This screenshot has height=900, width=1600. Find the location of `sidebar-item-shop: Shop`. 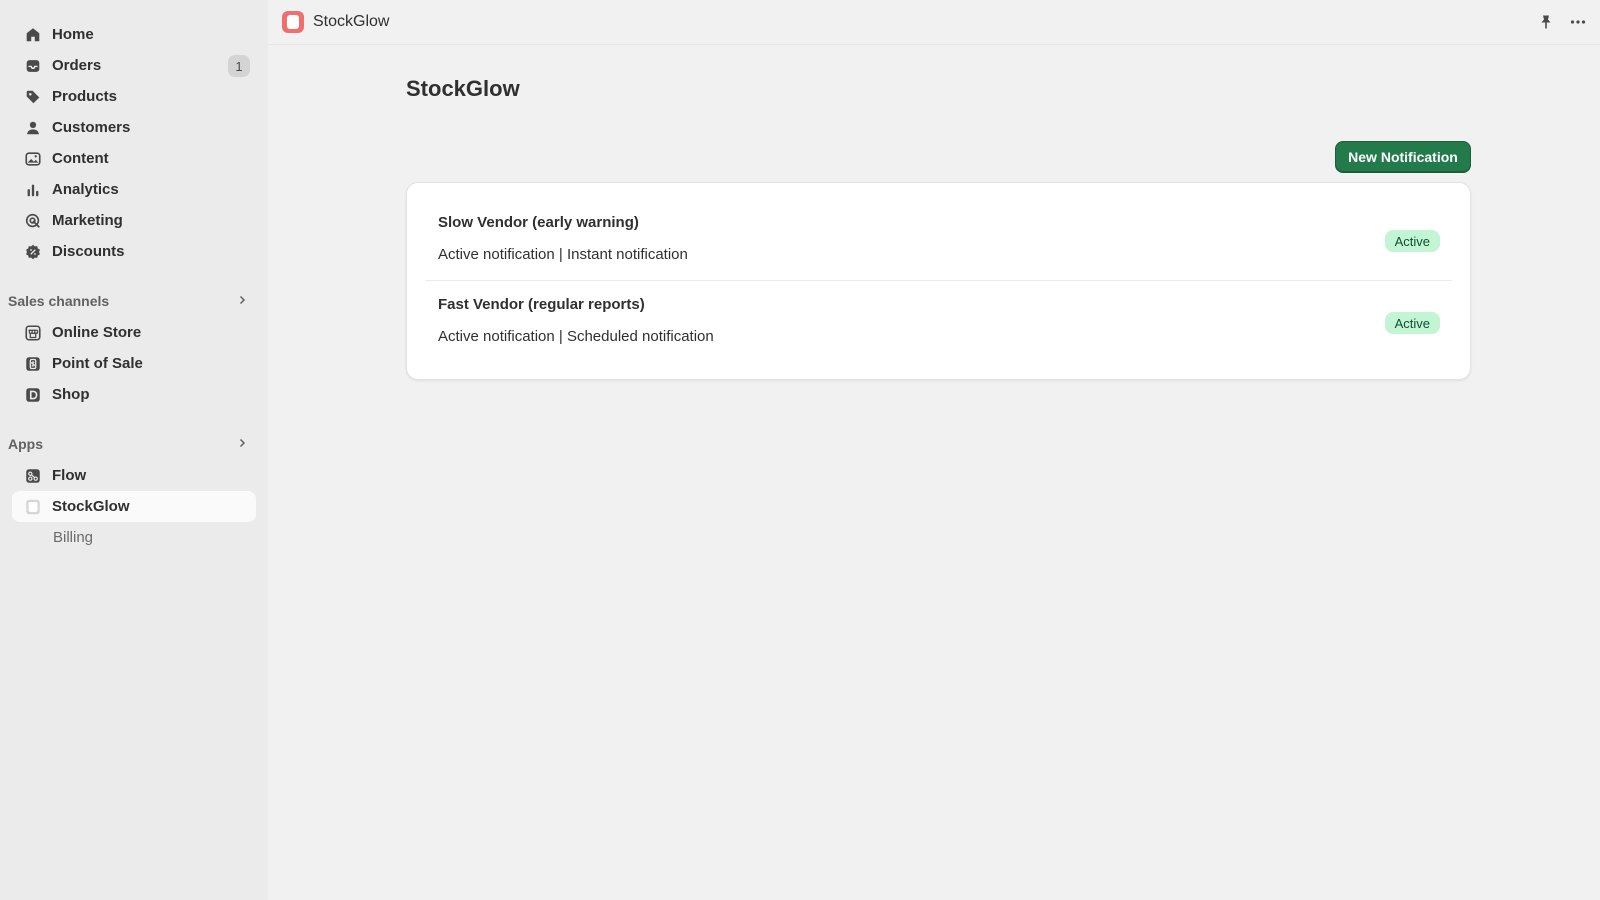

sidebar-item-shop: Shop is located at coordinates (134, 394).